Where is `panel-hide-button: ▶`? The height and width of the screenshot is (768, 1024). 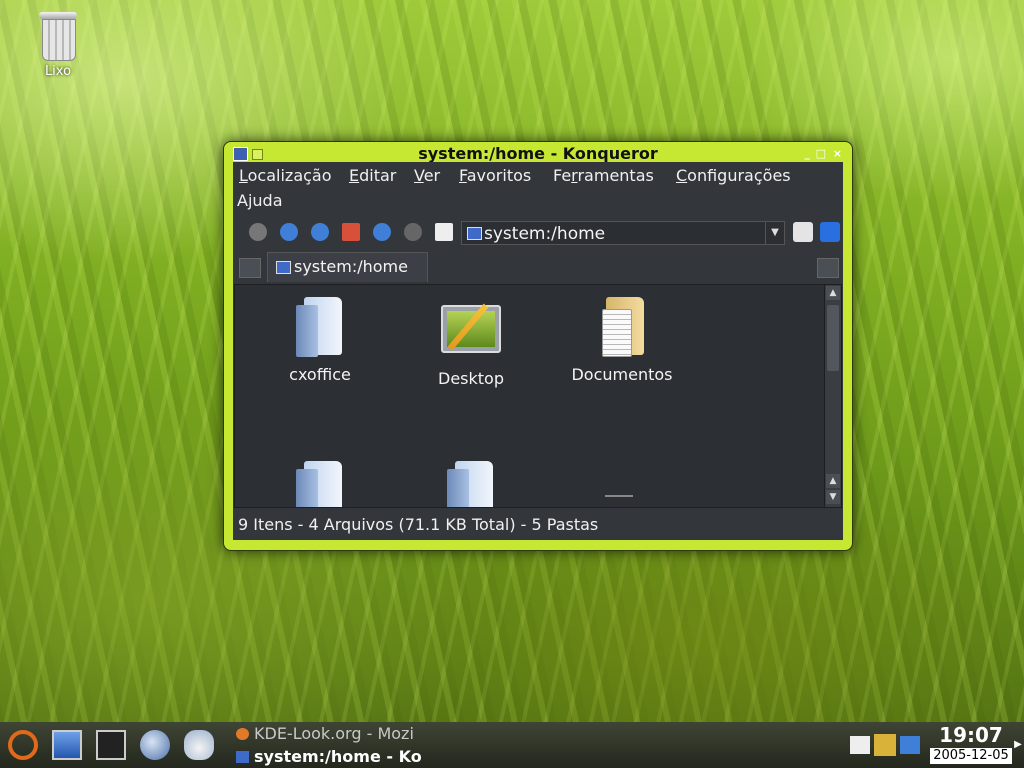
panel-hide-button: ▶ is located at coordinates (1018, 745).